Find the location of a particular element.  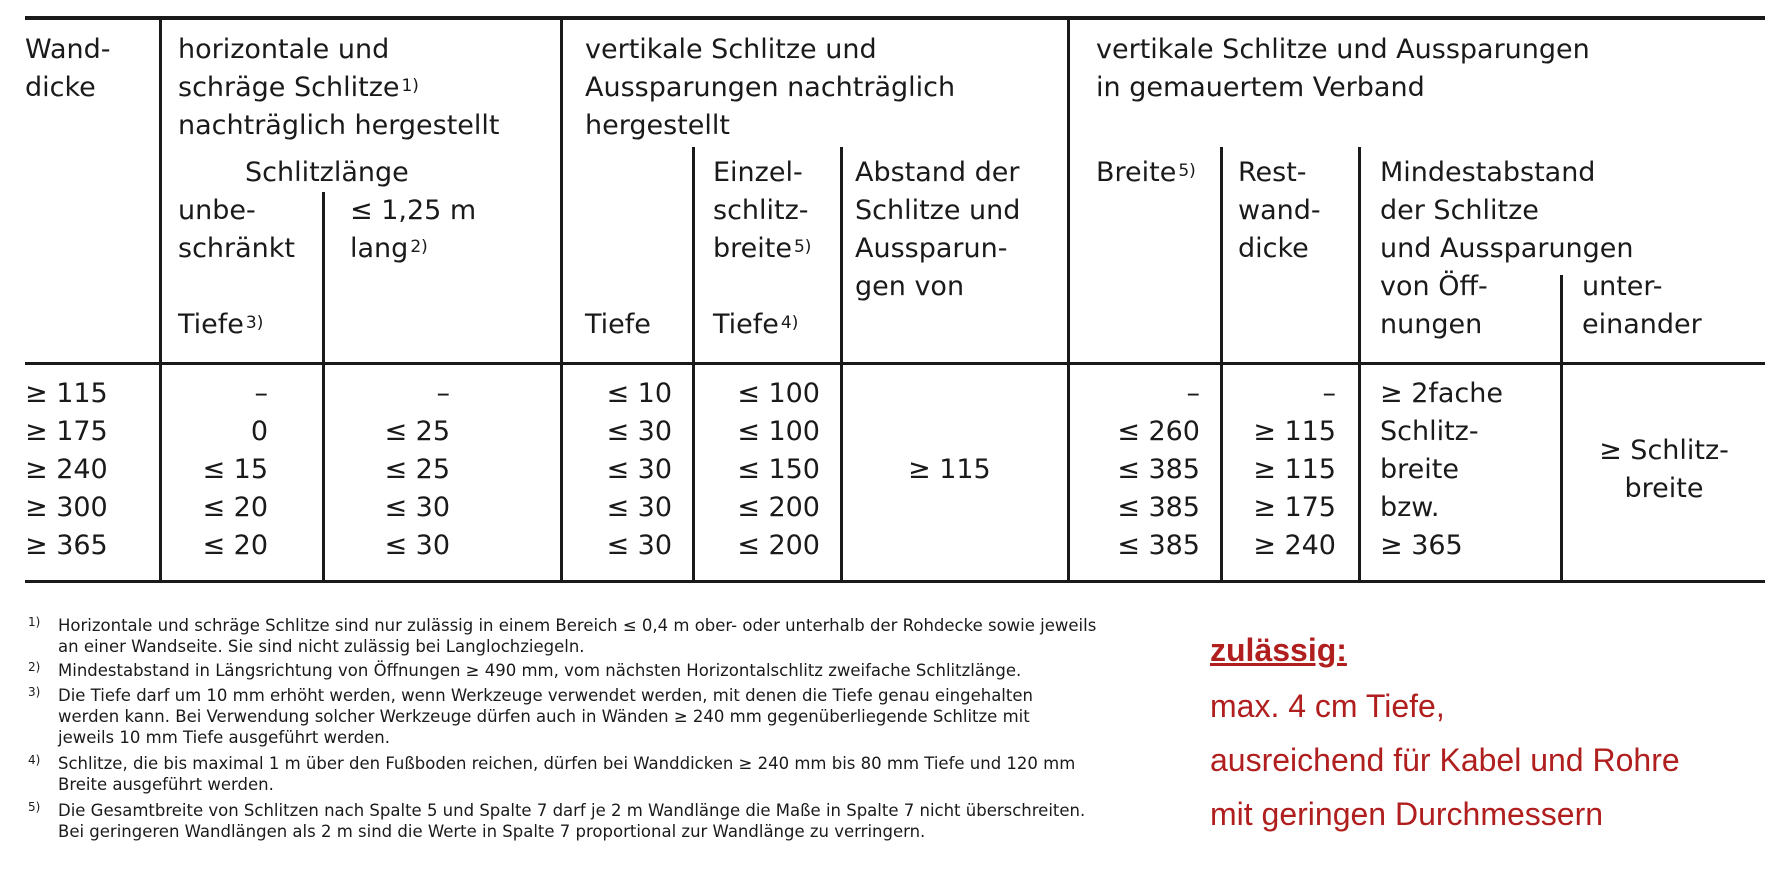

header-tiefe: Tiefe 4) is located at coordinates (756, 324).